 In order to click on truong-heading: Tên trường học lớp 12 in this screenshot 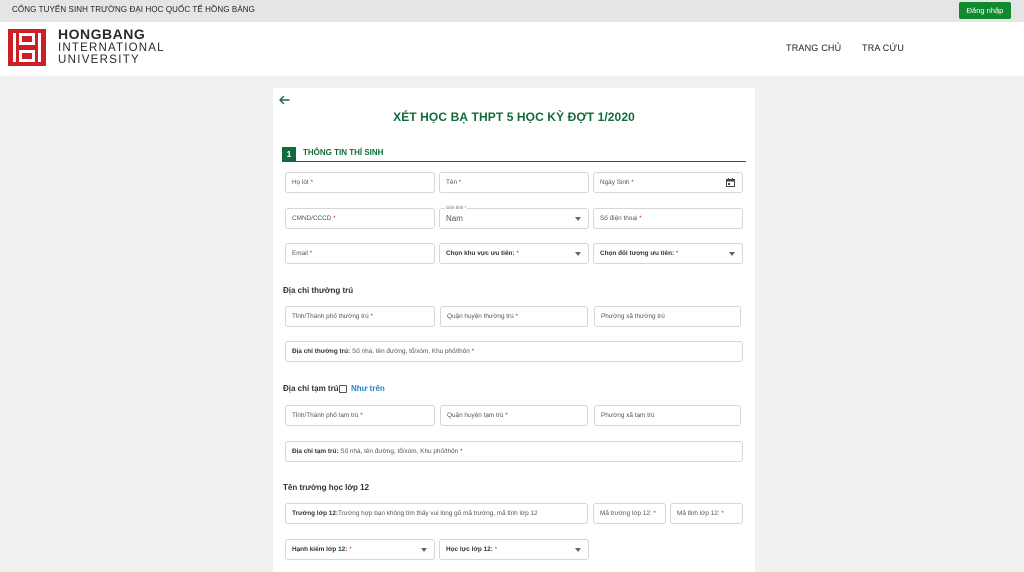, I will do `click(326, 487)`.